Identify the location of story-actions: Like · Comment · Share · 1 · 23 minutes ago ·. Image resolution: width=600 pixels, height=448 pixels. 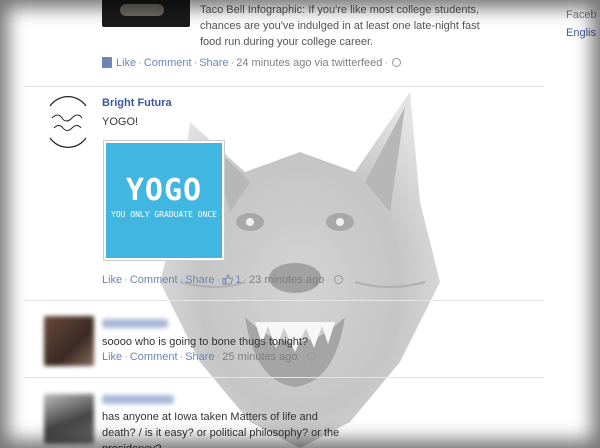
(222, 280).